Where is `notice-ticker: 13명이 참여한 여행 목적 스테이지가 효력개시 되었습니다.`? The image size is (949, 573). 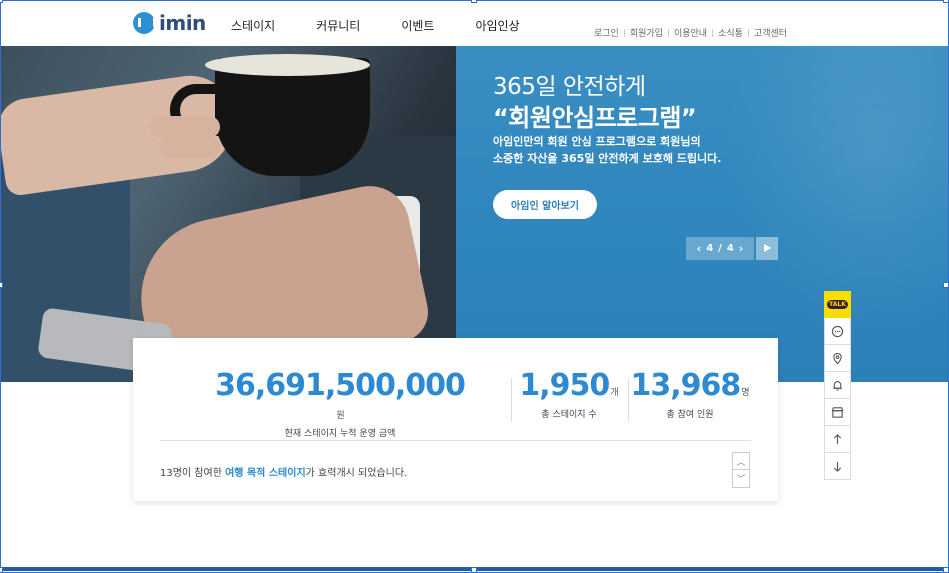 notice-ticker: 13명이 참여한 여행 목적 스테이지가 효력개시 되었습니다. is located at coordinates (283, 471).